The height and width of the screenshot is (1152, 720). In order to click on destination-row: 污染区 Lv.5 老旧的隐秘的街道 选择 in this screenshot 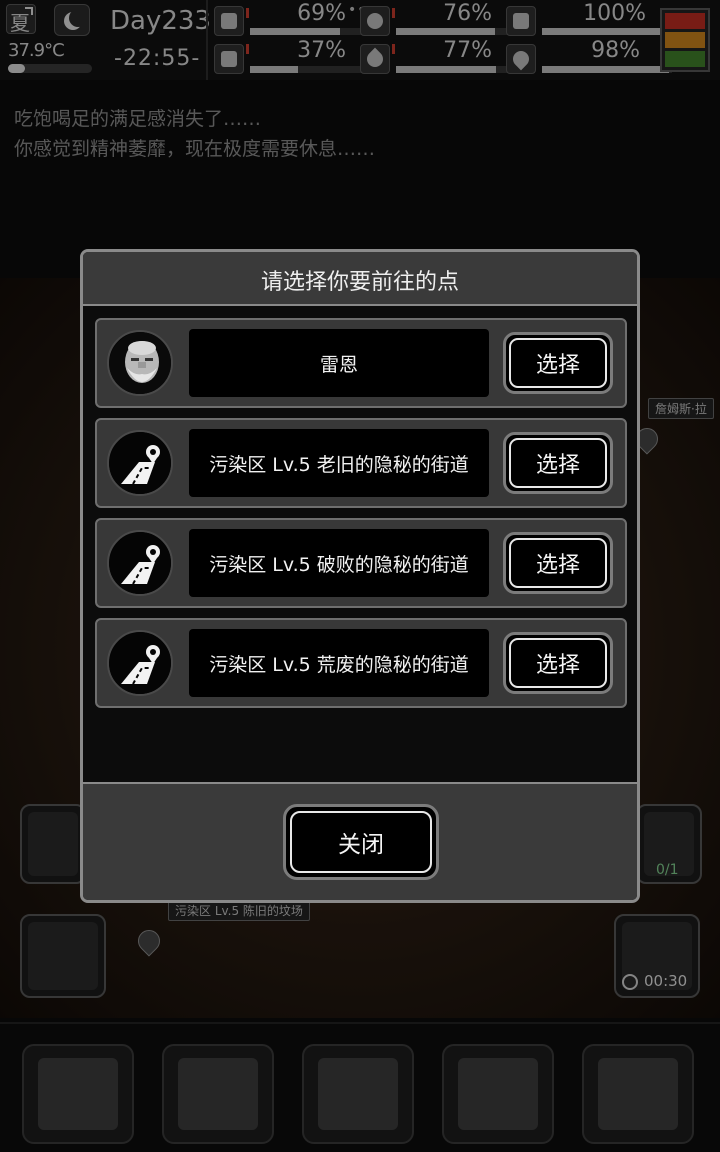, I will do `click(361, 463)`.